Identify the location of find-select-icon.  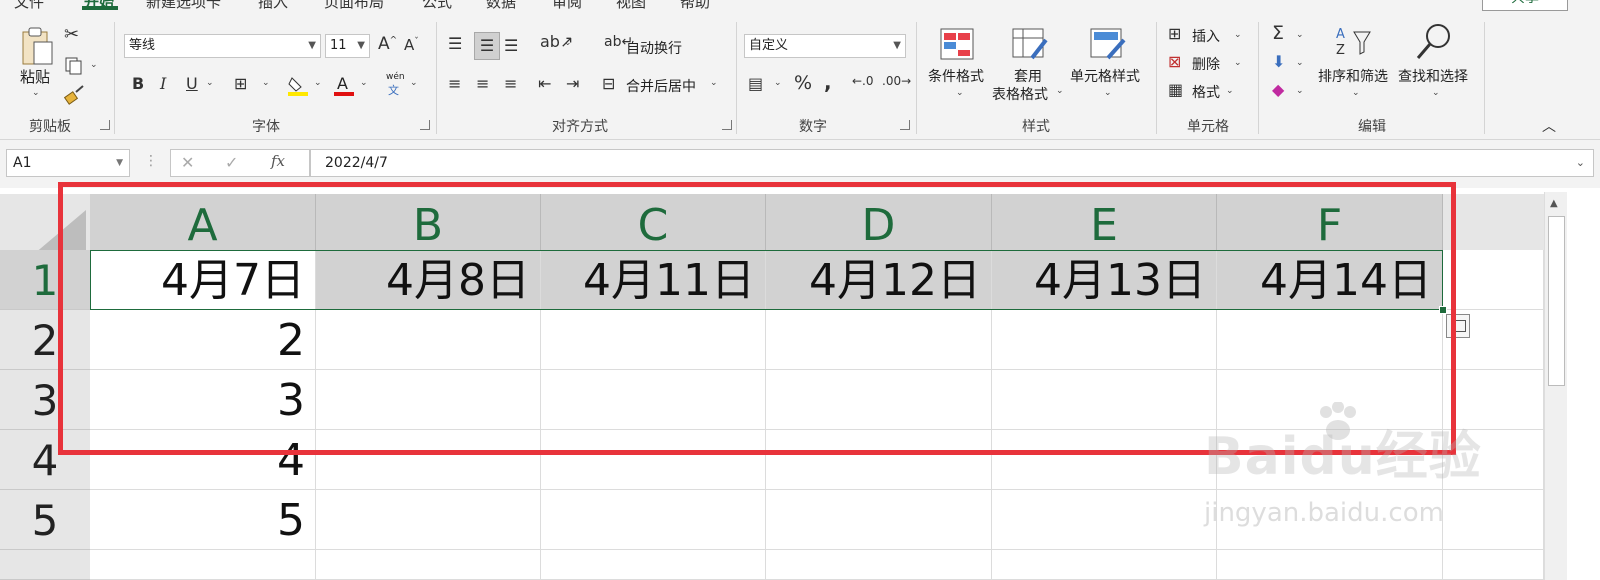
(1434, 42).